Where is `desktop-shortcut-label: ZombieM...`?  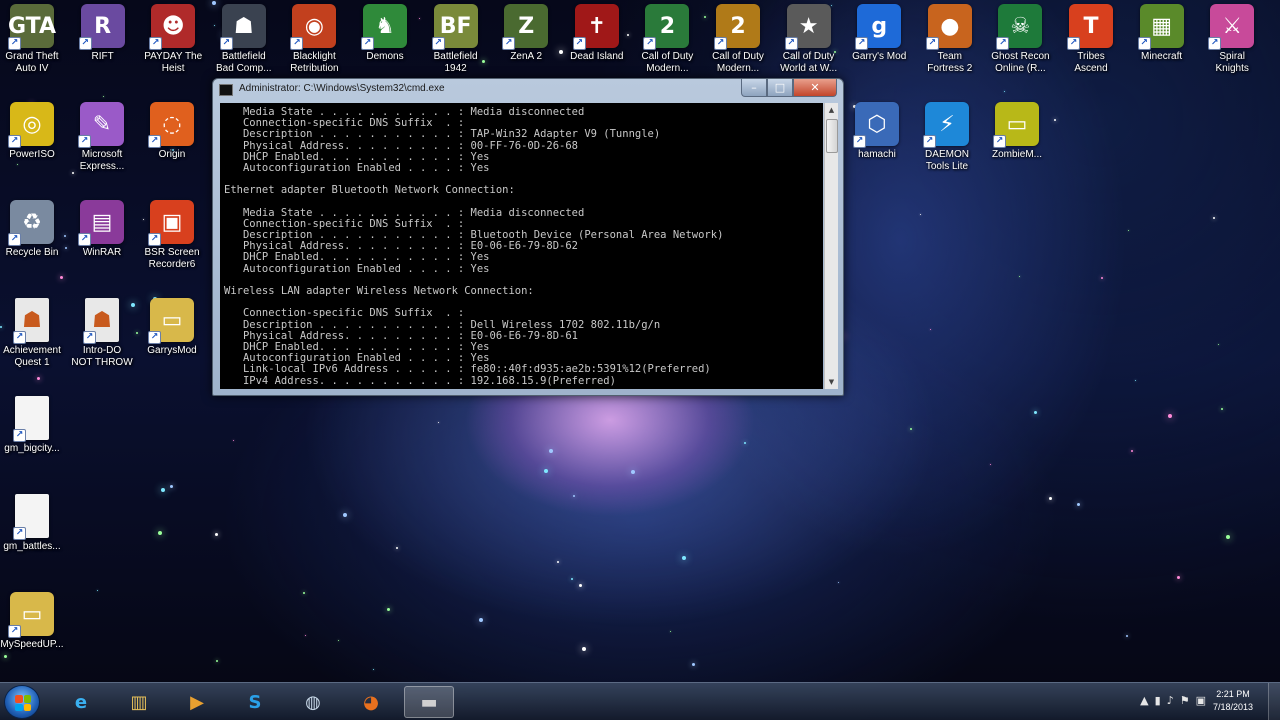
desktop-shortcut-label: ZombieM... is located at coordinates (1016, 154).